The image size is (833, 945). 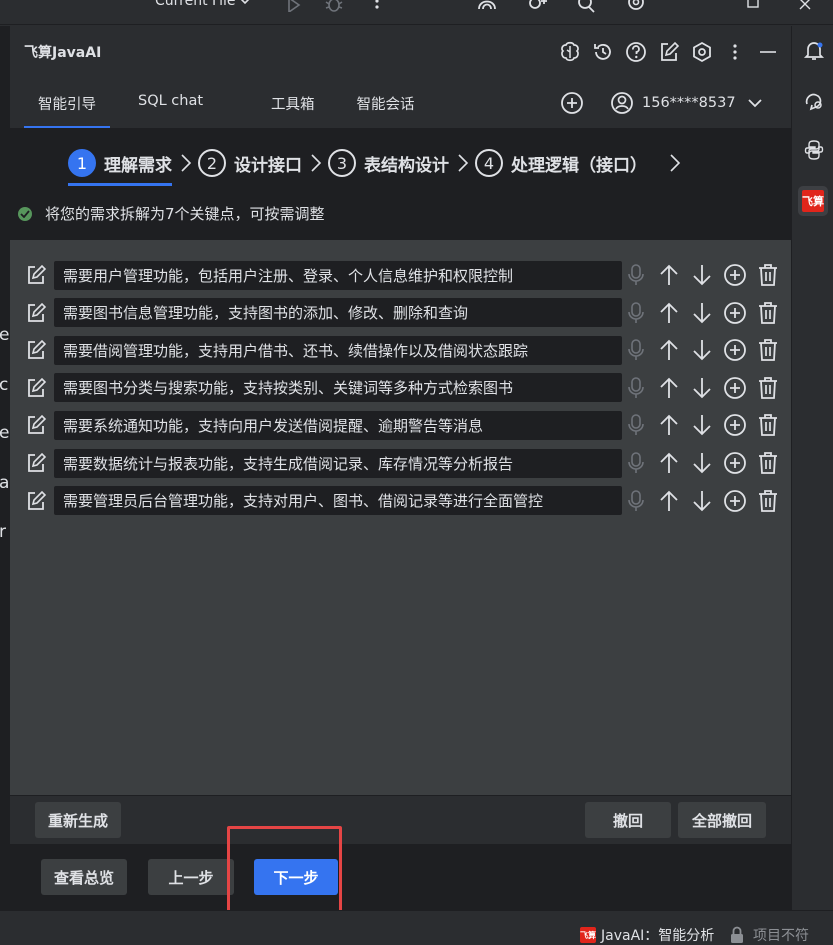 What do you see at coordinates (737, 935) in the screenshot?
I see `lock-icon` at bounding box center [737, 935].